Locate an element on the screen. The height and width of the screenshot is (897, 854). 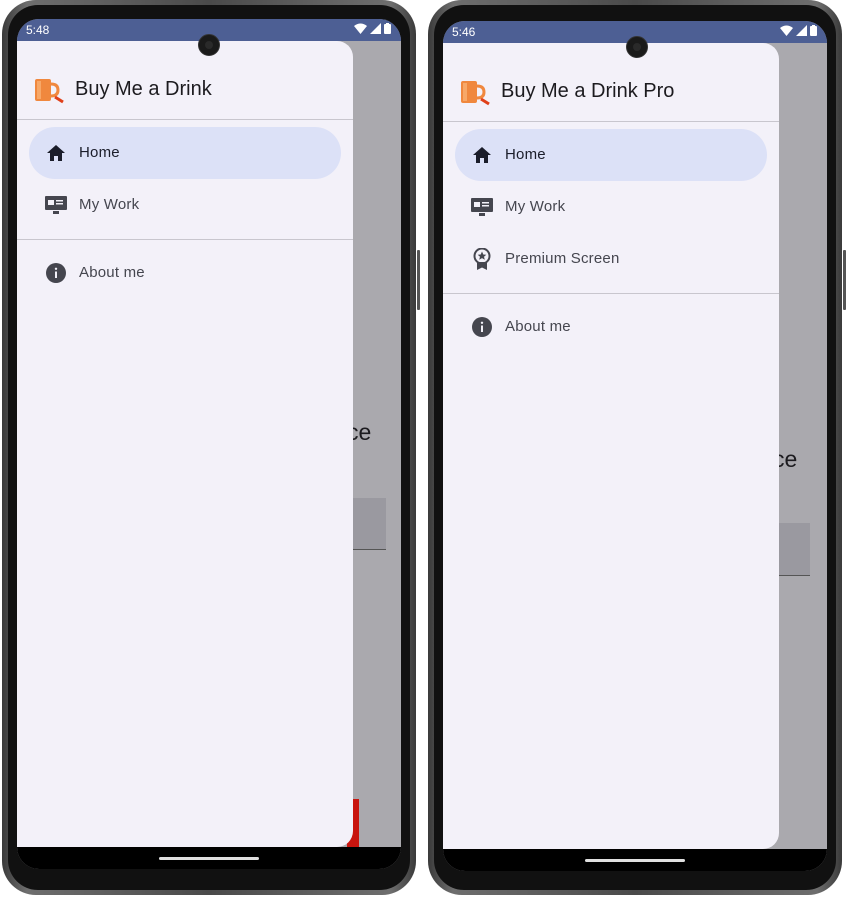
status-time: 5:48 is located at coordinates (38, 30).